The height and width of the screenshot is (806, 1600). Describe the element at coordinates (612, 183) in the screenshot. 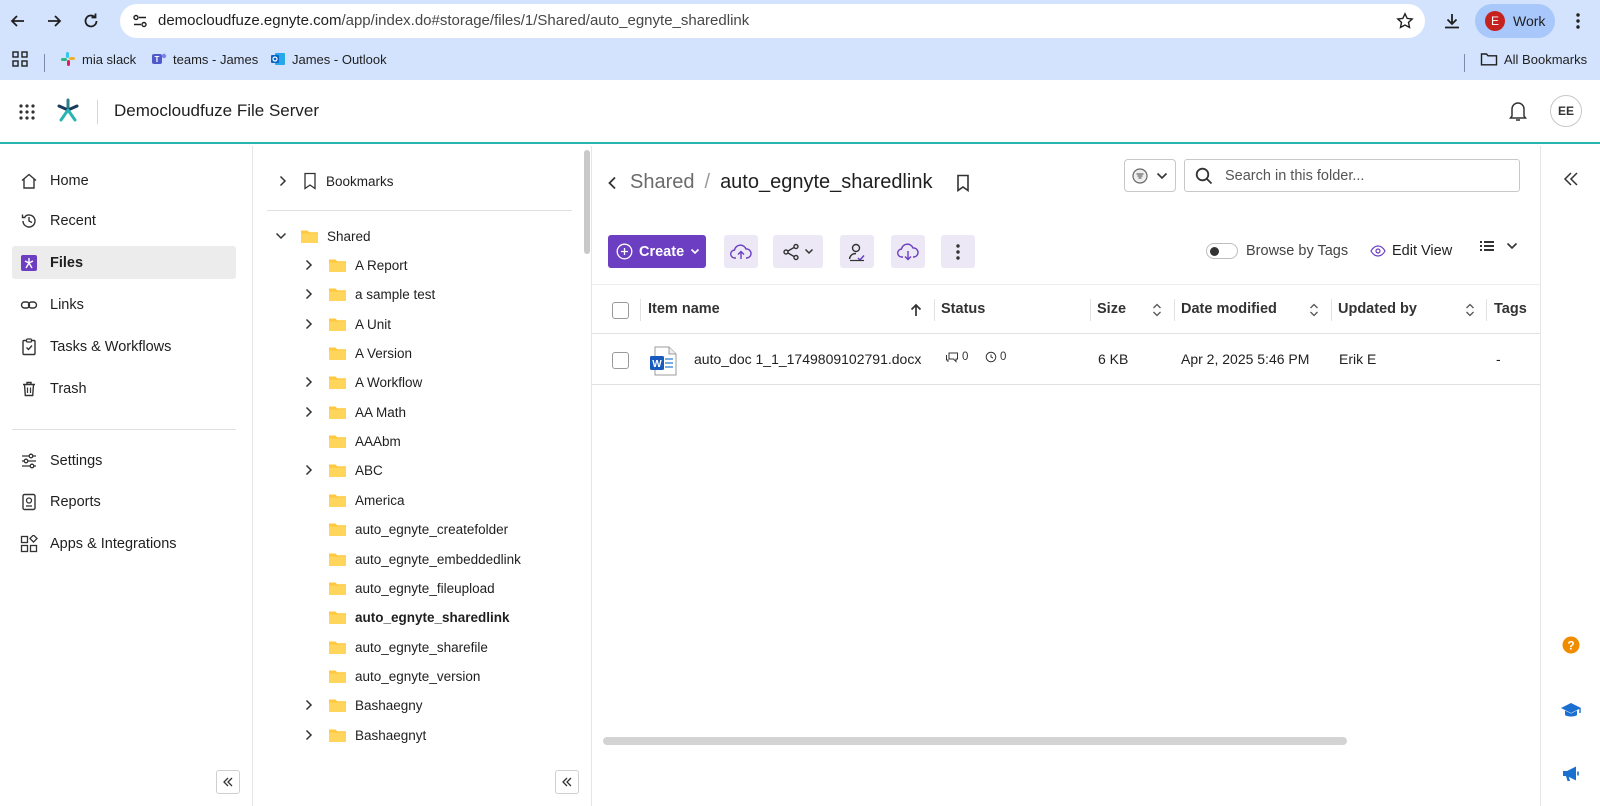

I see `back-chevron-icon` at that location.